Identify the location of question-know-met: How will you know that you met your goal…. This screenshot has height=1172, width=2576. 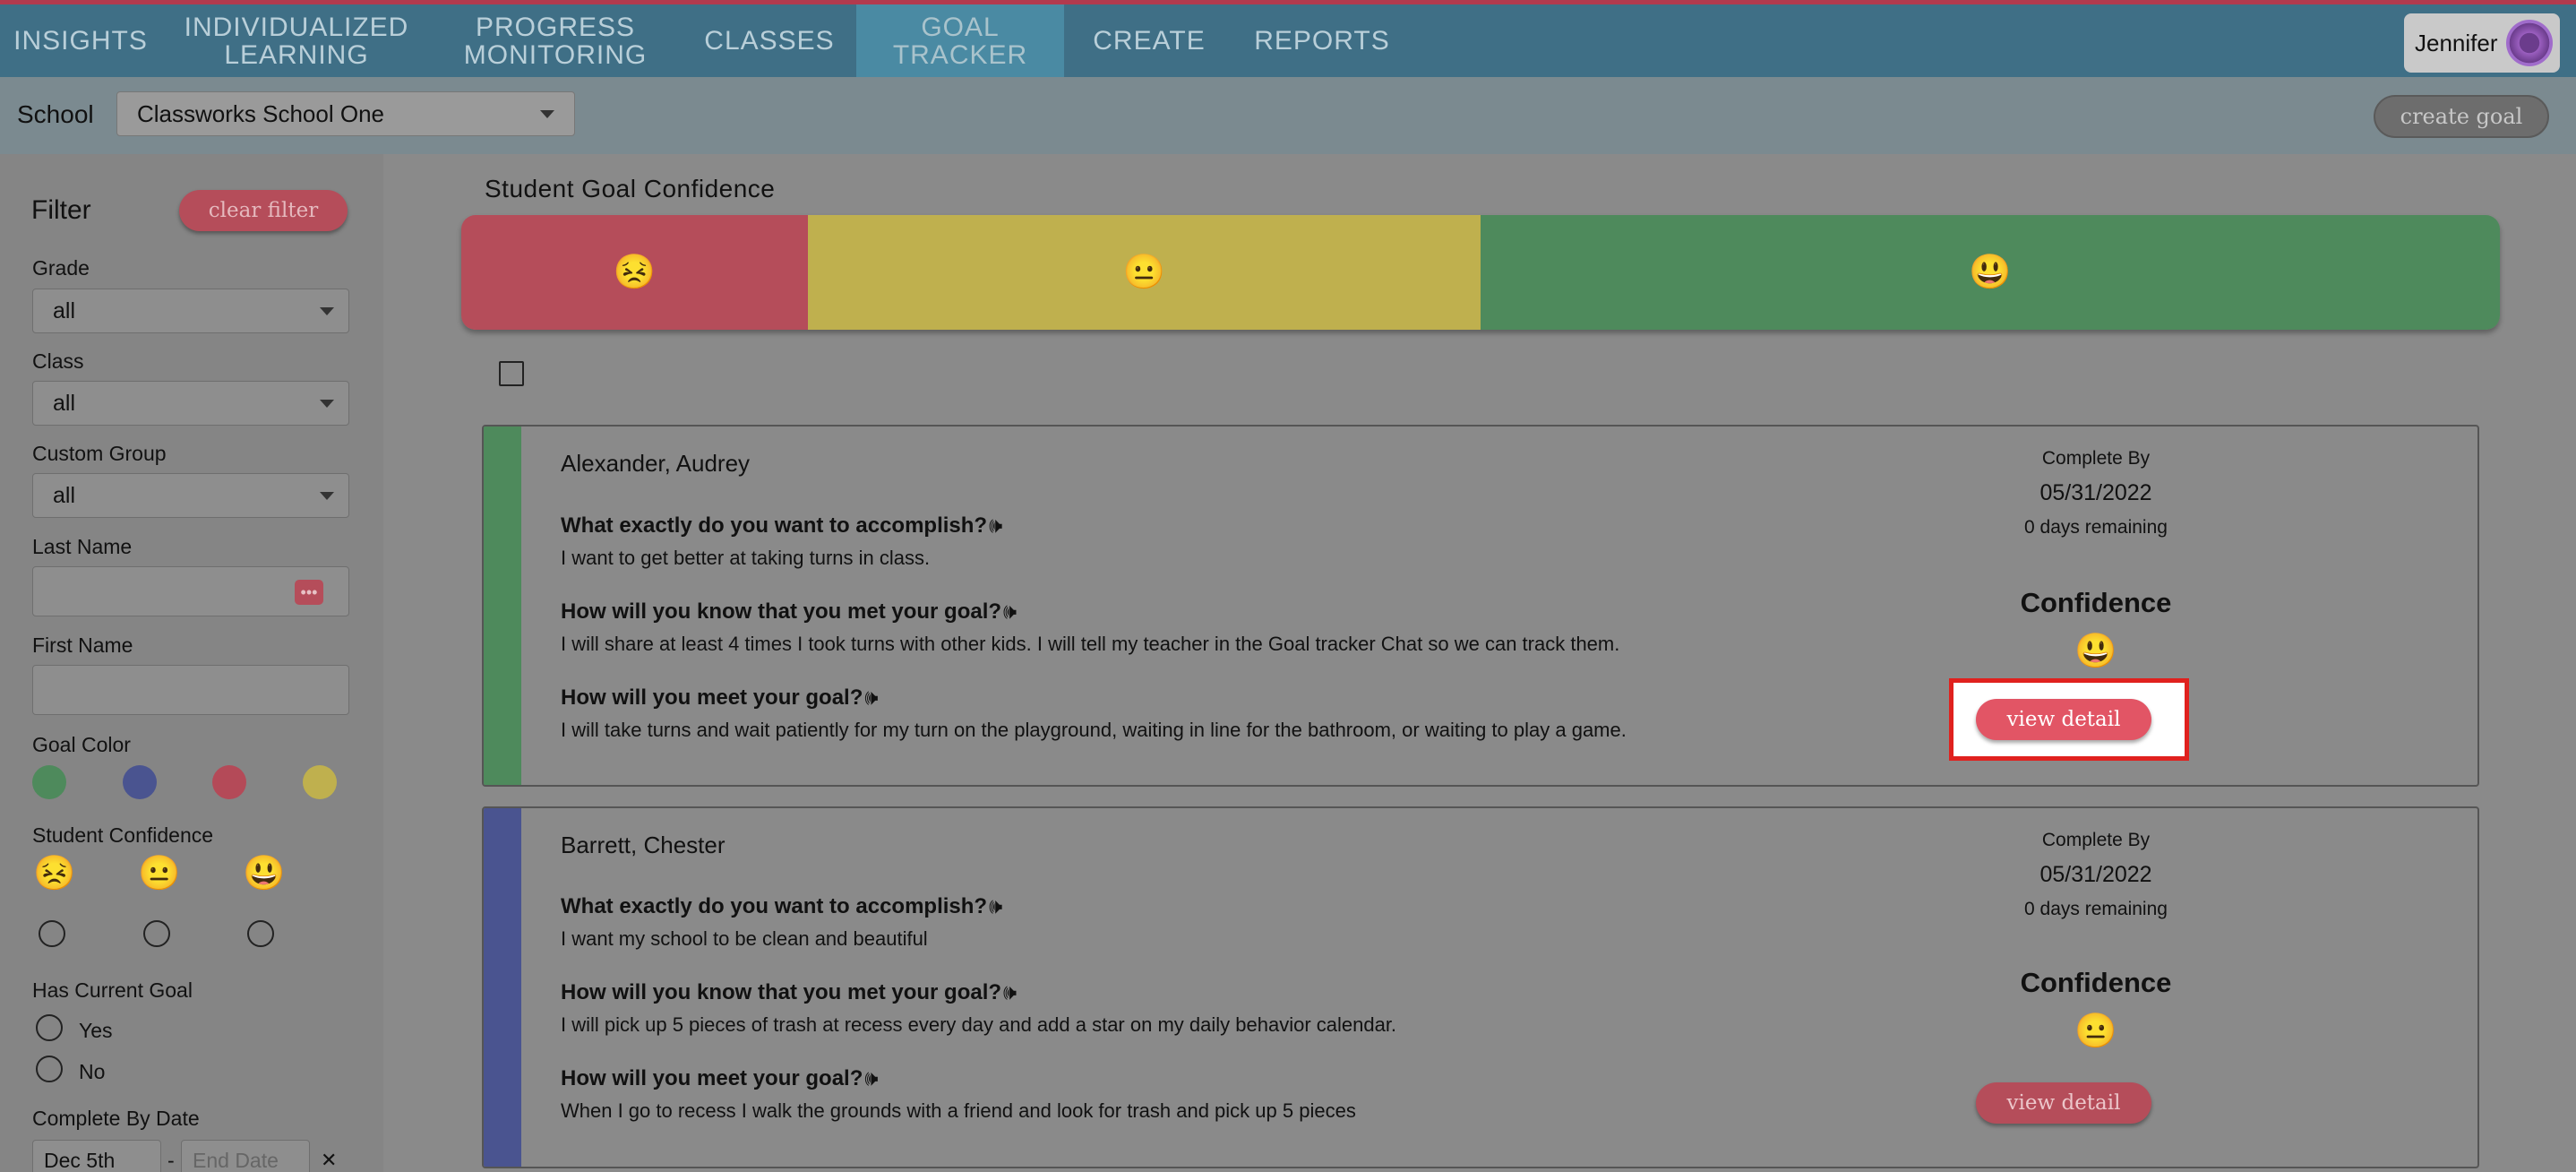
(789, 992).